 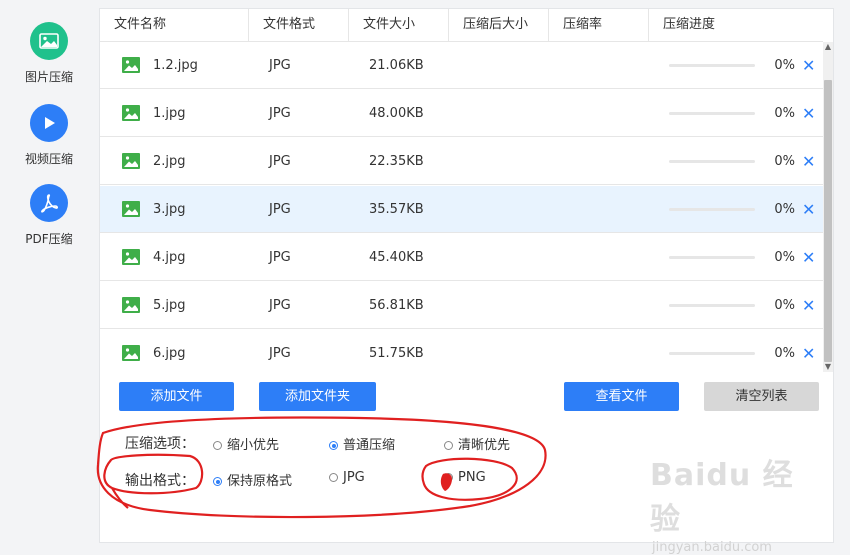 I want to click on table-row: 6.jpg JPG 51.75KB 0% ✕, so click(x=461, y=351).